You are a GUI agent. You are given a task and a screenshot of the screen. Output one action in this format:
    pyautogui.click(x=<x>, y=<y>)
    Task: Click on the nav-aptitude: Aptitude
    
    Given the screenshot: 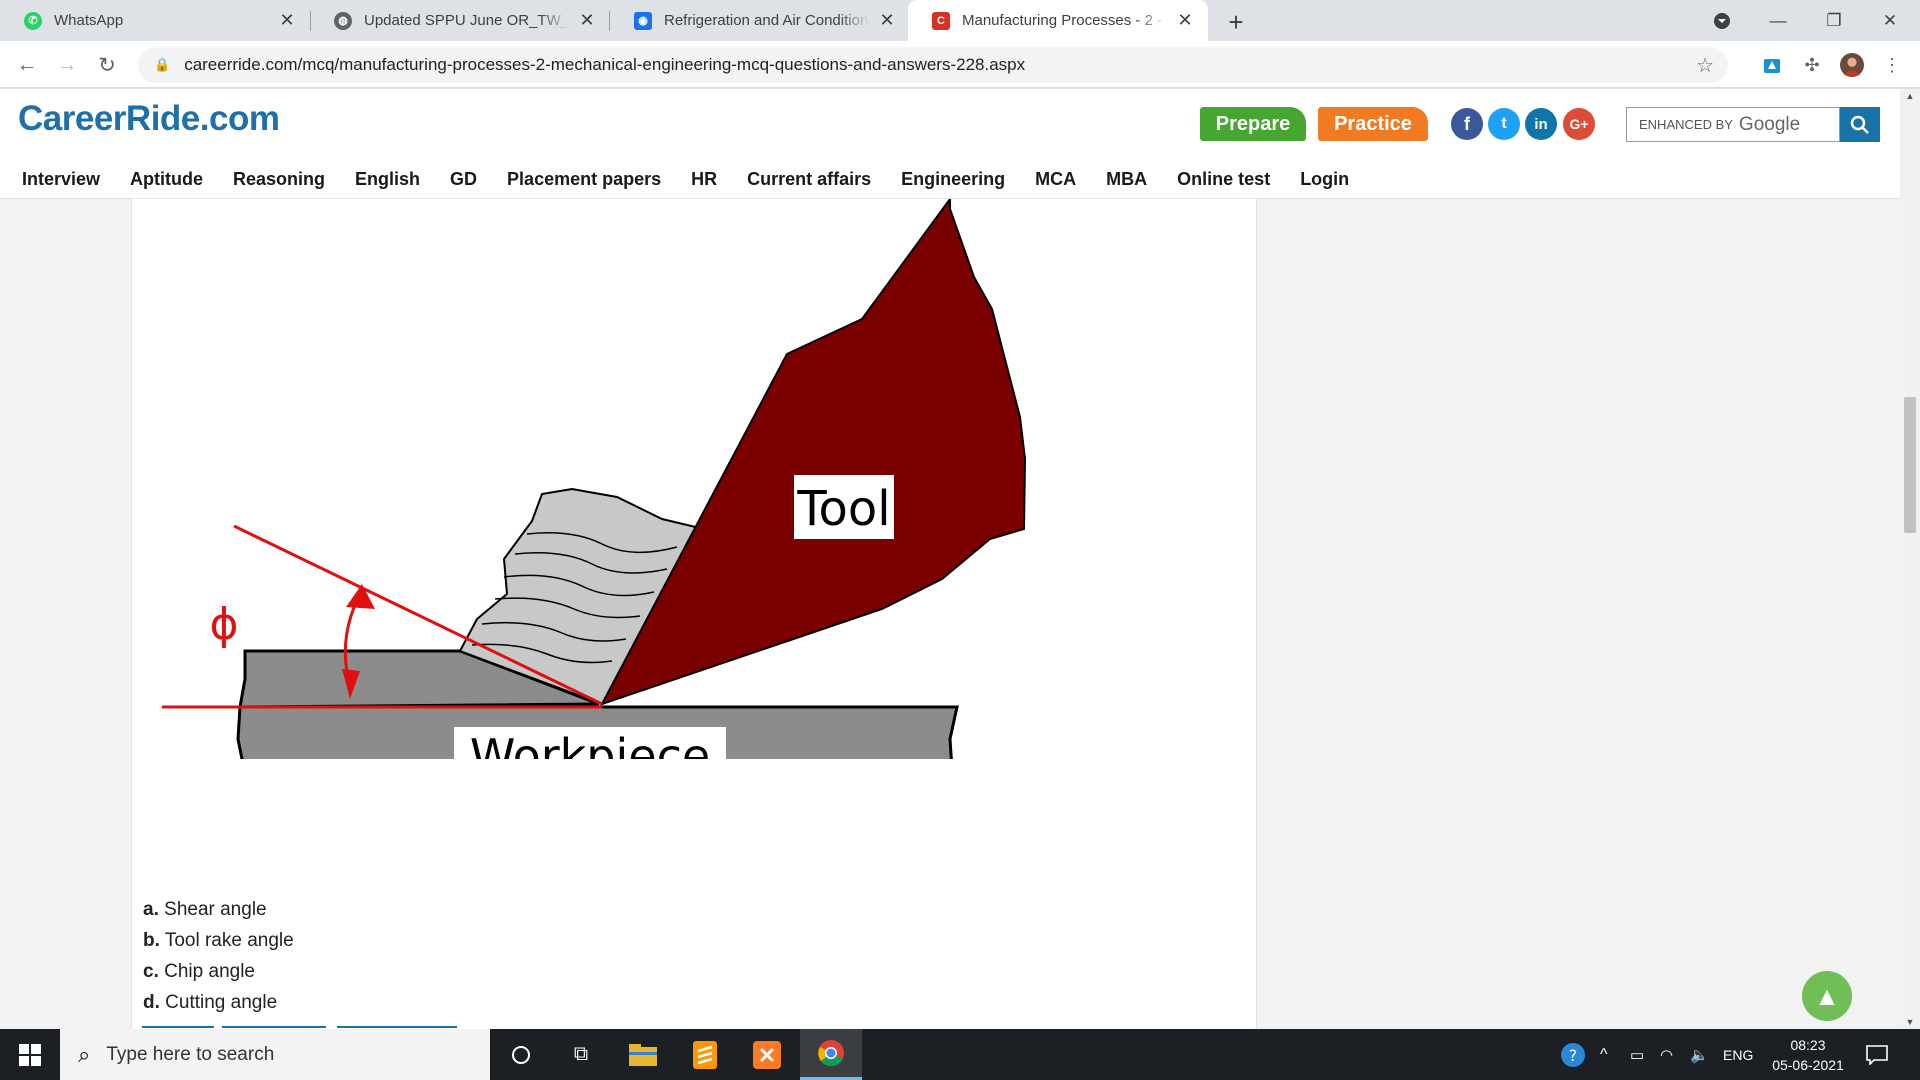 What is the action you would take?
    pyautogui.click(x=166, y=179)
    